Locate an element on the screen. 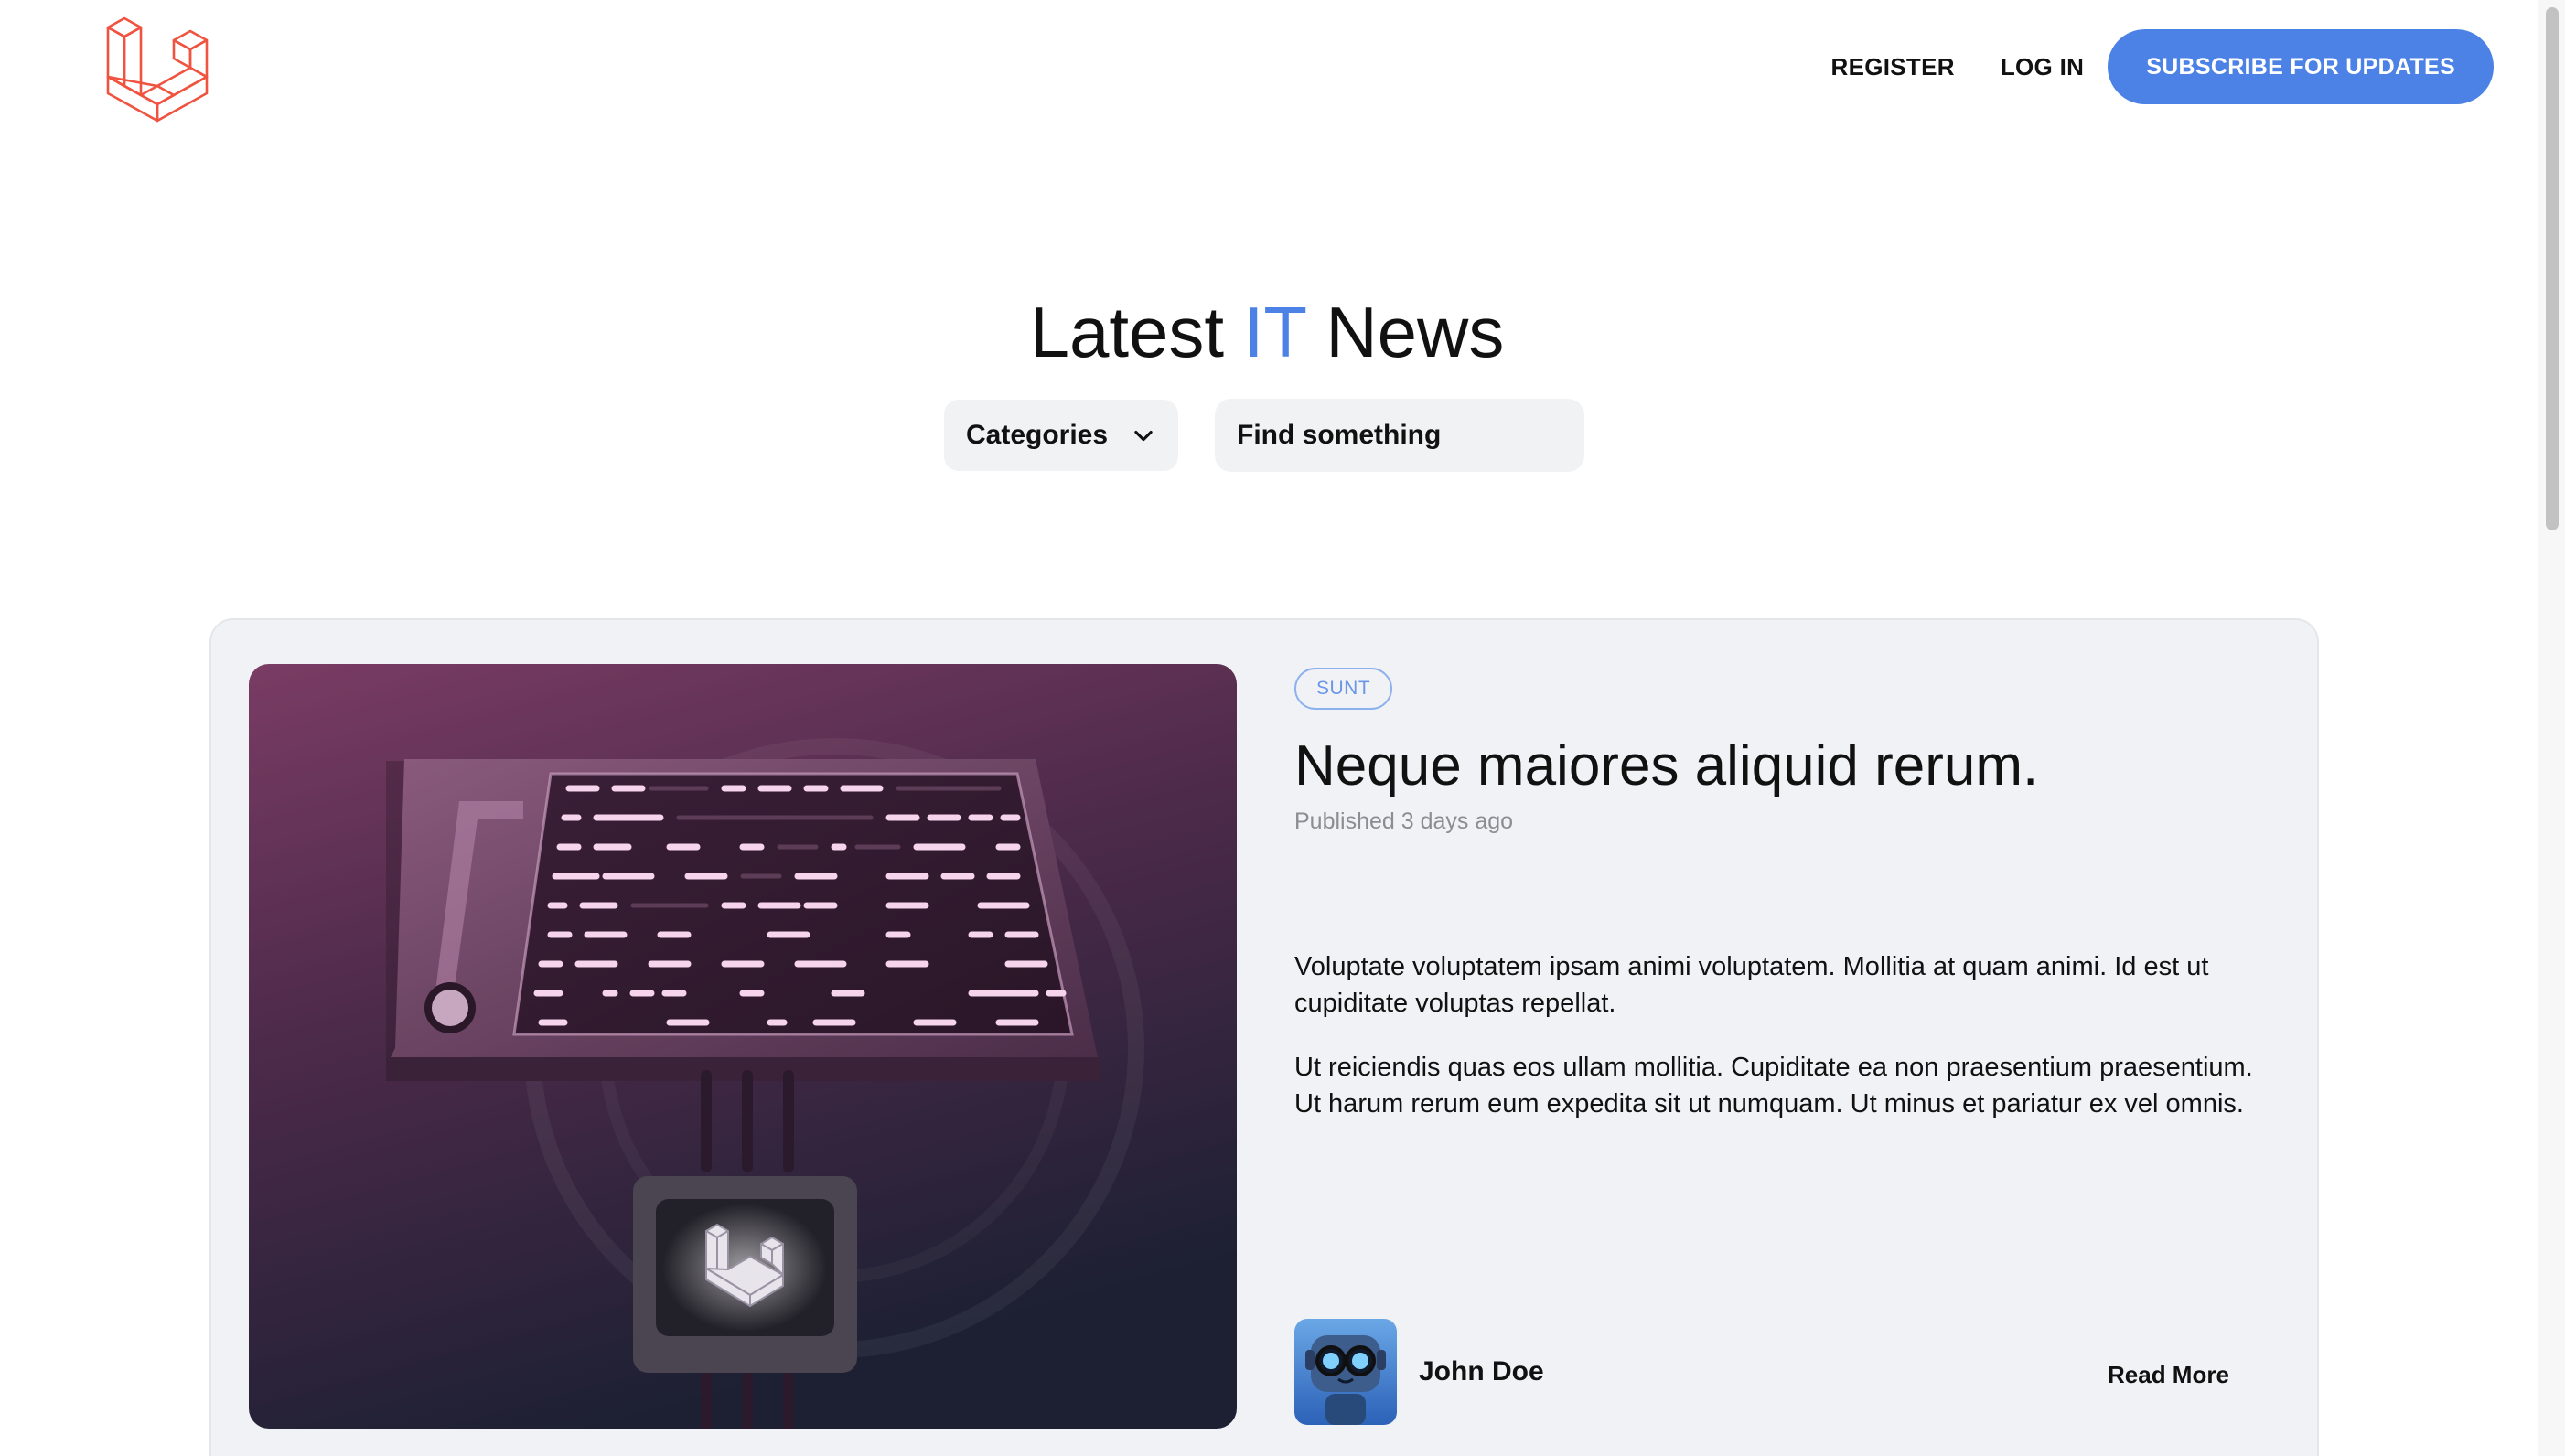 The height and width of the screenshot is (1456, 2565). categories-dropdown: Categories is located at coordinates (1061, 435).